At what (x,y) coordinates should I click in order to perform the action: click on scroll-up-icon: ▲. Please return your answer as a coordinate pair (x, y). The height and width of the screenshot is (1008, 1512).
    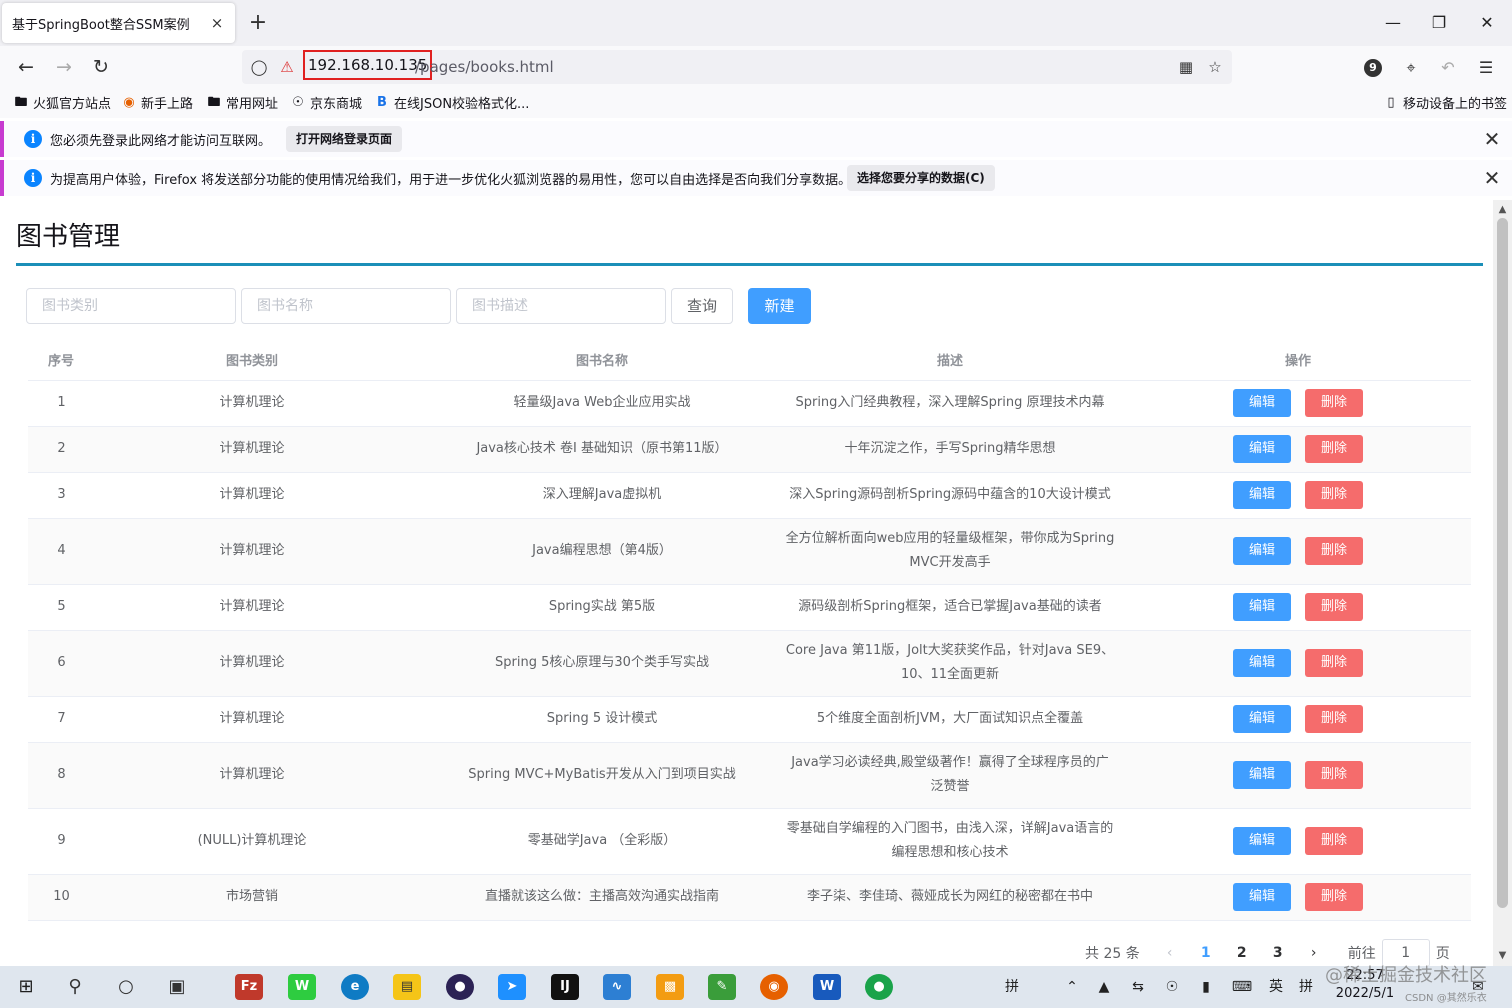
    Looking at the image, I should click on (1502, 209).